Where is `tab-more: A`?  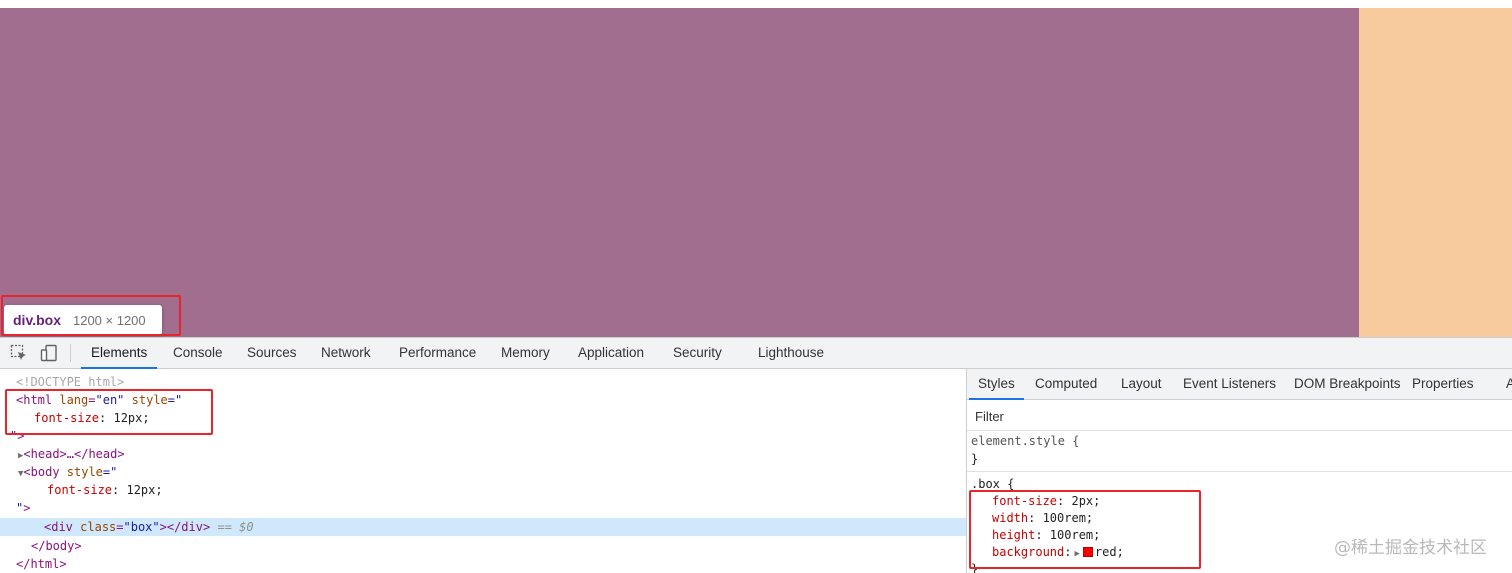
tab-more: A is located at coordinates (1509, 384).